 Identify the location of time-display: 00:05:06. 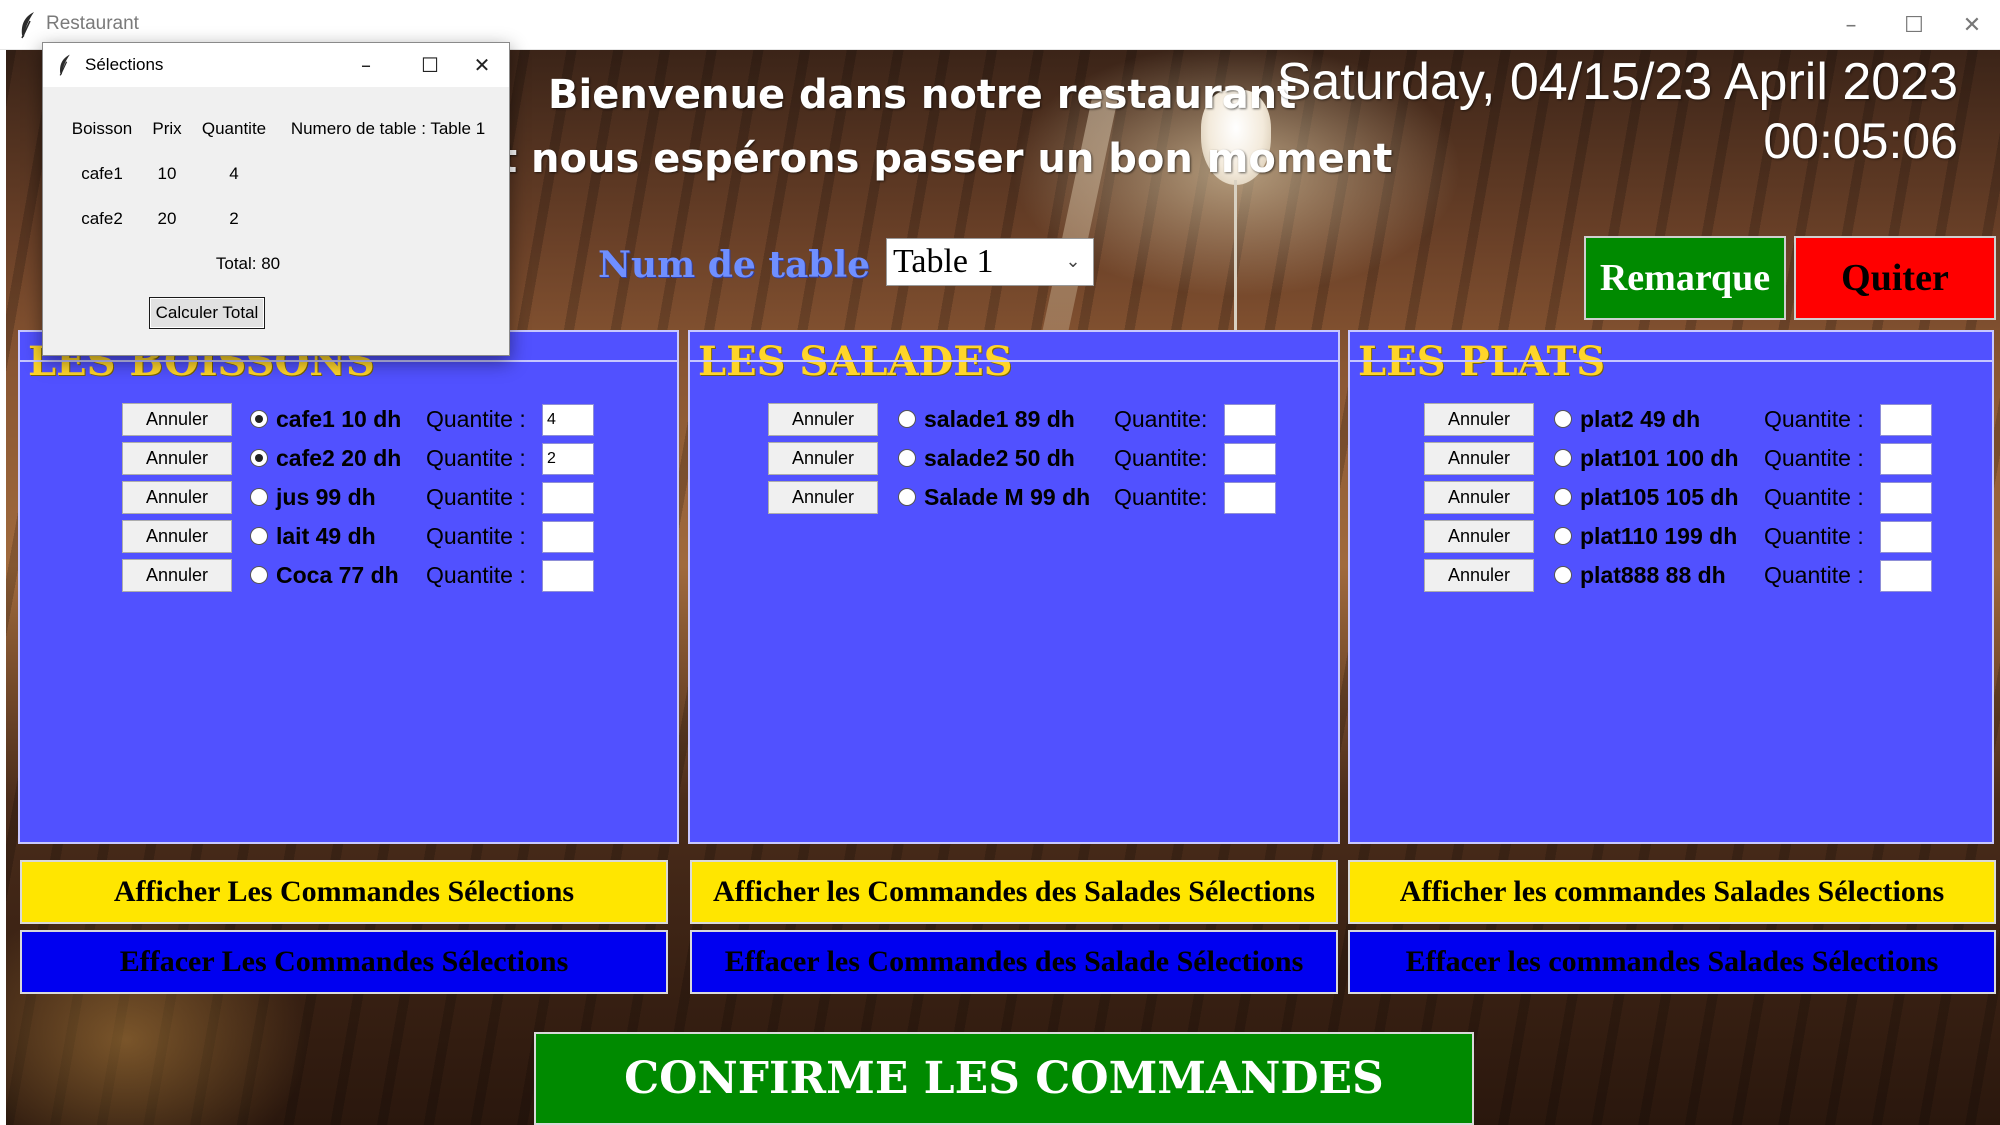
(1860, 141).